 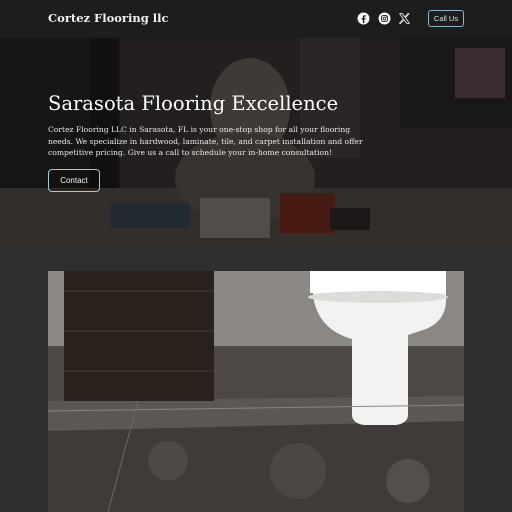 What do you see at coordinates (384, 18) in the screenshot?
I see `instagram-icon` at bounding box center [384, 18].